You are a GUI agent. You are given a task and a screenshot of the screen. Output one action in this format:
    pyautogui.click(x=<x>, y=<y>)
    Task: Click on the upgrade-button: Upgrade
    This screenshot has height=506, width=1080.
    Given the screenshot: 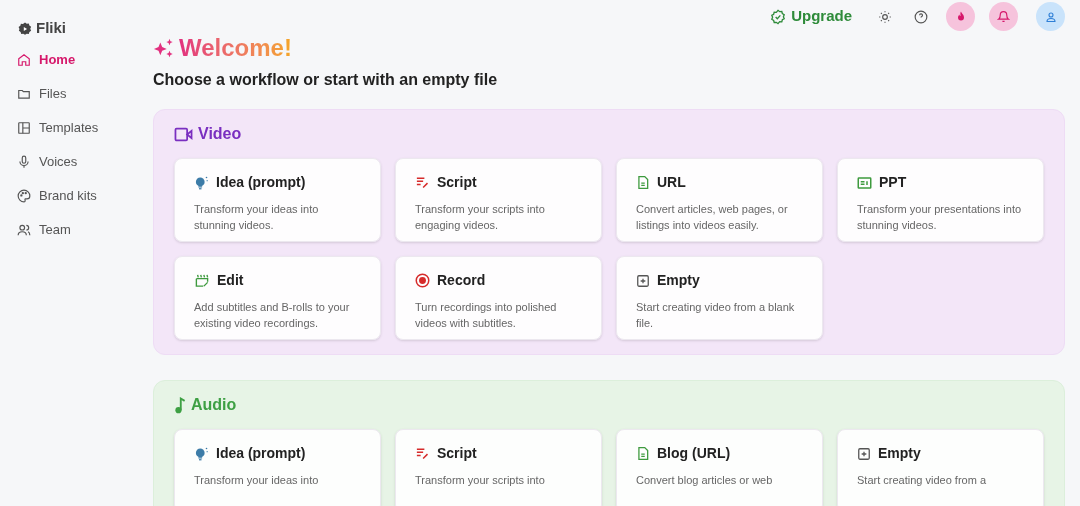 What is the action you would take?
    pyautogui.click(x=811, y=16)
    